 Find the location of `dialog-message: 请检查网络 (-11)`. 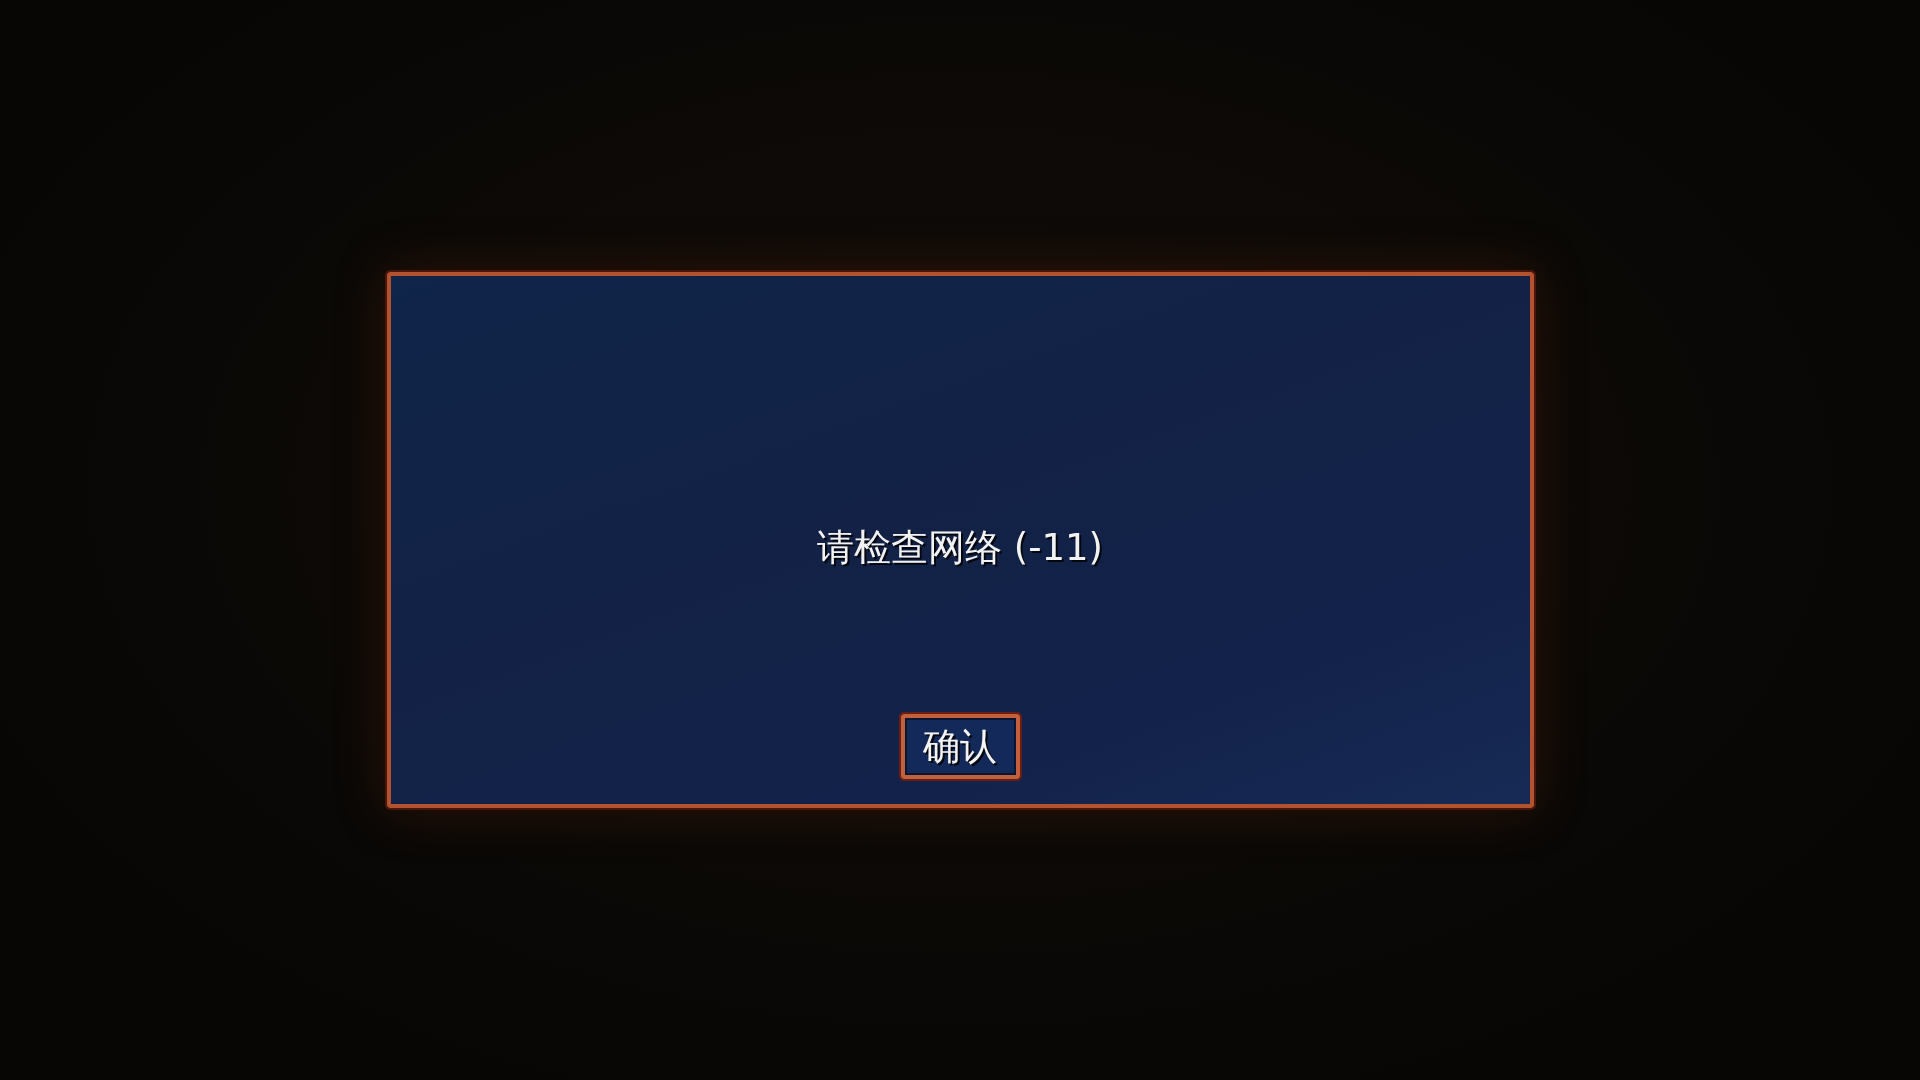

dialog-message: 请检查网络 (-11) is located at coordinates (960, 548).